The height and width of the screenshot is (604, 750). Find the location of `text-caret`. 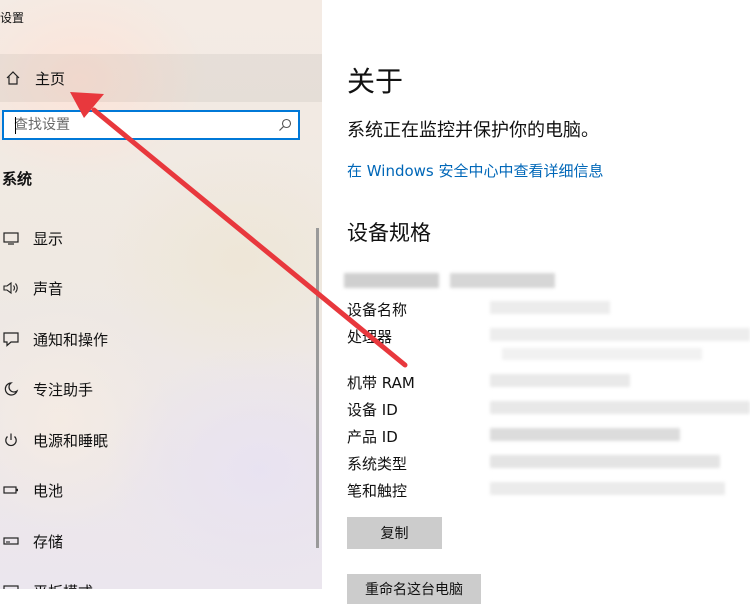

text-caret is located at coordinates (15, 125).